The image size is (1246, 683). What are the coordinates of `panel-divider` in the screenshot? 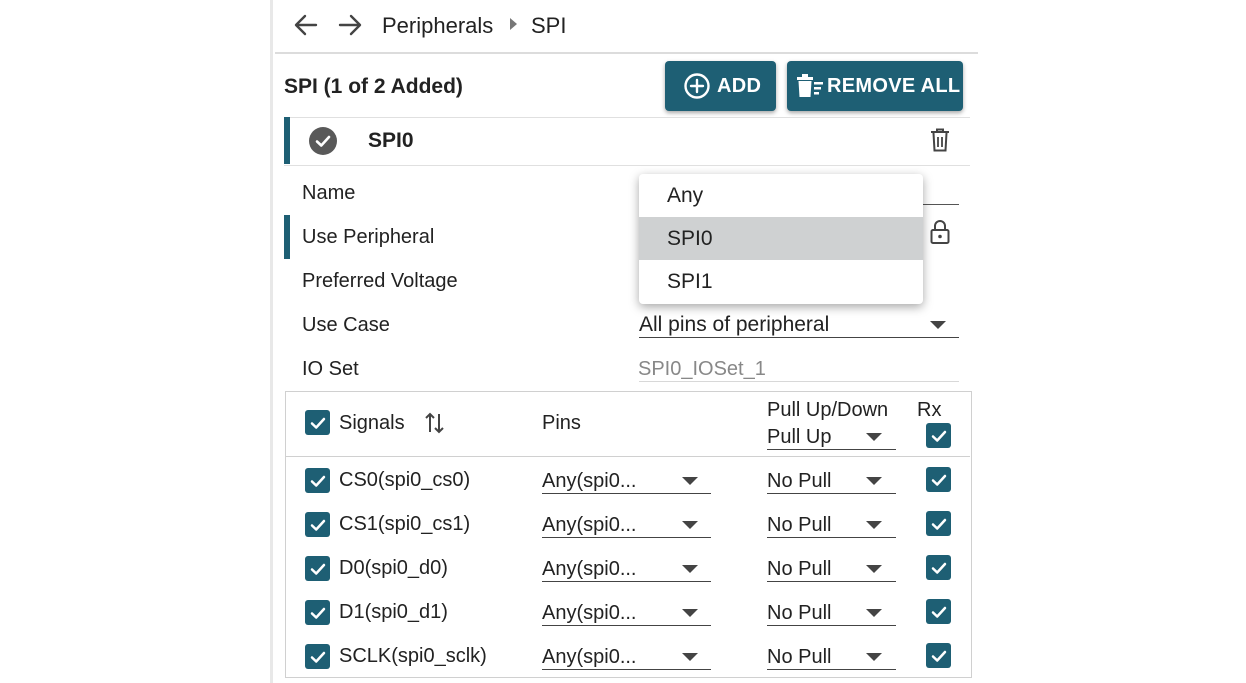 It's located at (271, 341).